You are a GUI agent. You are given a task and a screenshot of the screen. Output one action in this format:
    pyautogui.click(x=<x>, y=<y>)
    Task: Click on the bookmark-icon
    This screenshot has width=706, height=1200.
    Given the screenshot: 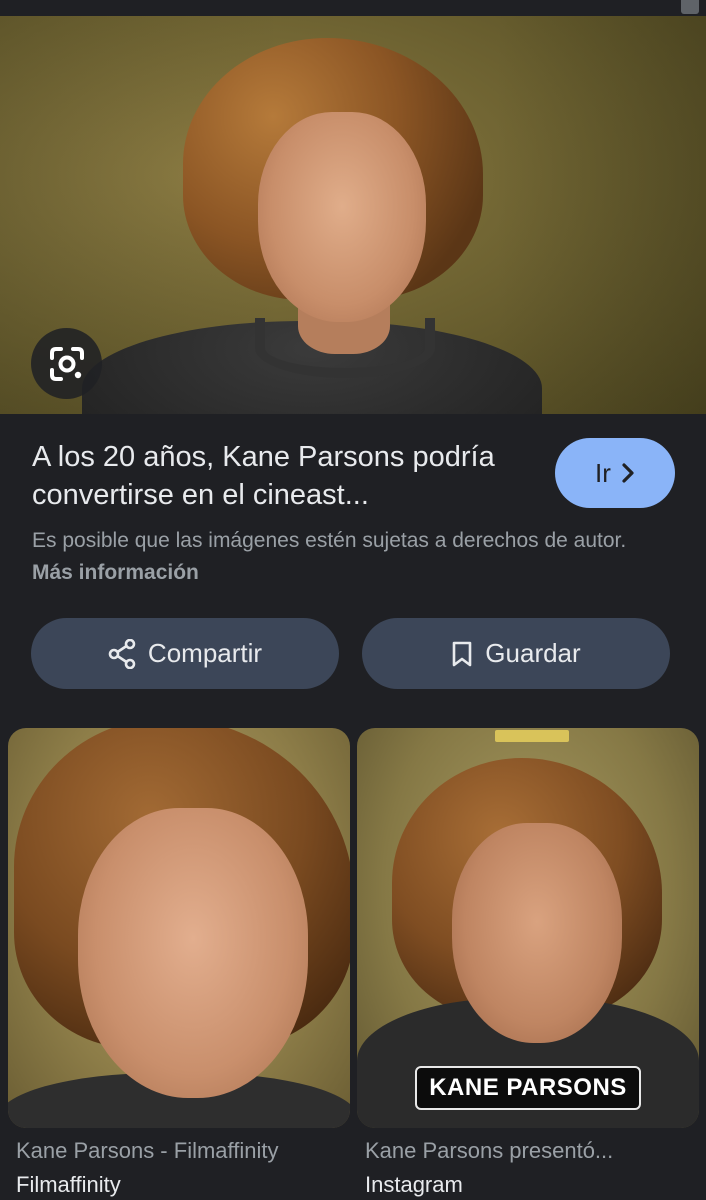 What is the action you would take?
    pyautogui.click(x=462, y=653)
    